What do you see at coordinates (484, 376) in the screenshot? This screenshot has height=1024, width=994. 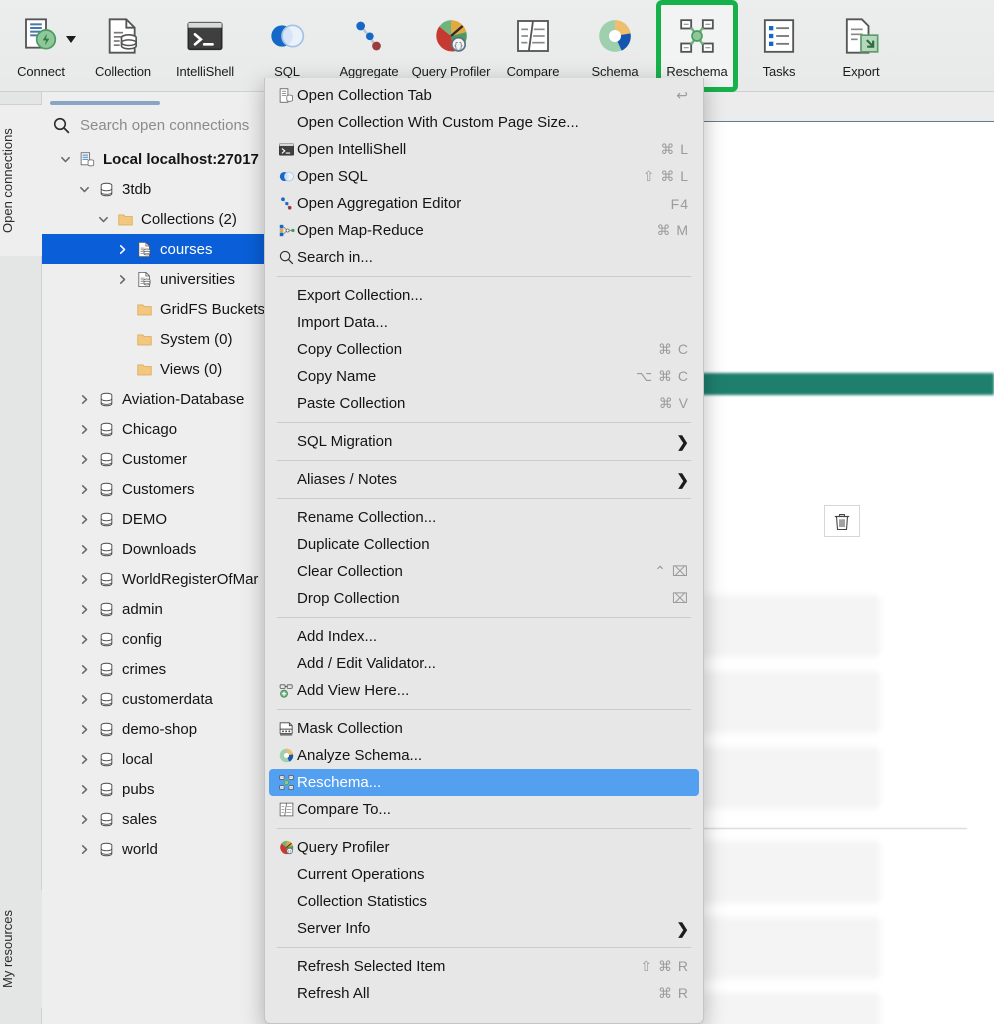 I see `menu-item-copy-name: Copy Name ⌥ ⌘ C` at bounding box center [484, 376].